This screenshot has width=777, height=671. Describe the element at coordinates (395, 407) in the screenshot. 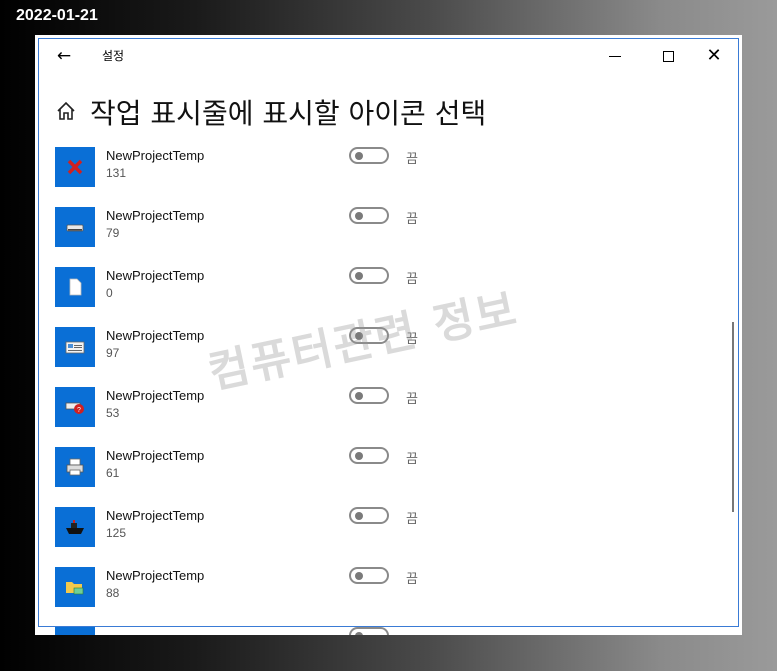

I see `list-item: ? NewProjectTemp 53 끔` at that location.